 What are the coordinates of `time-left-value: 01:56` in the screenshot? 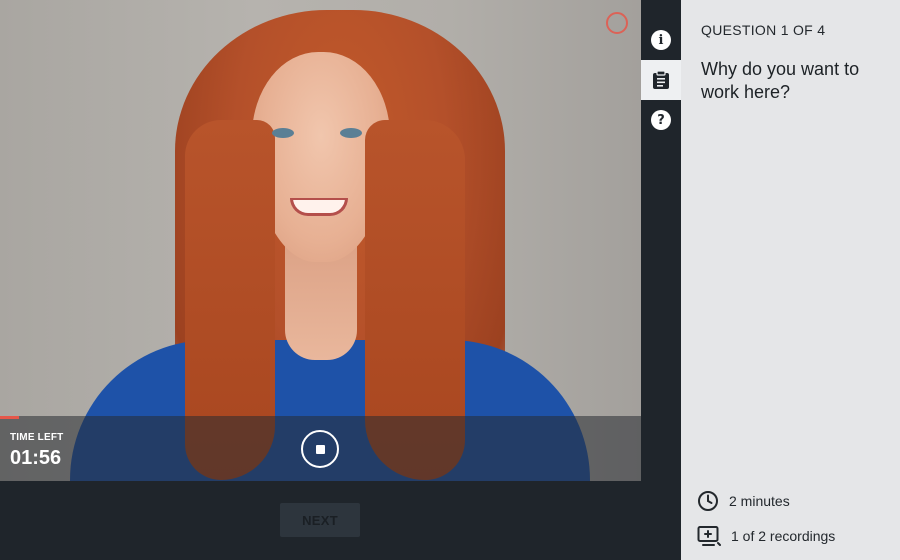 It's located at (36, 458).